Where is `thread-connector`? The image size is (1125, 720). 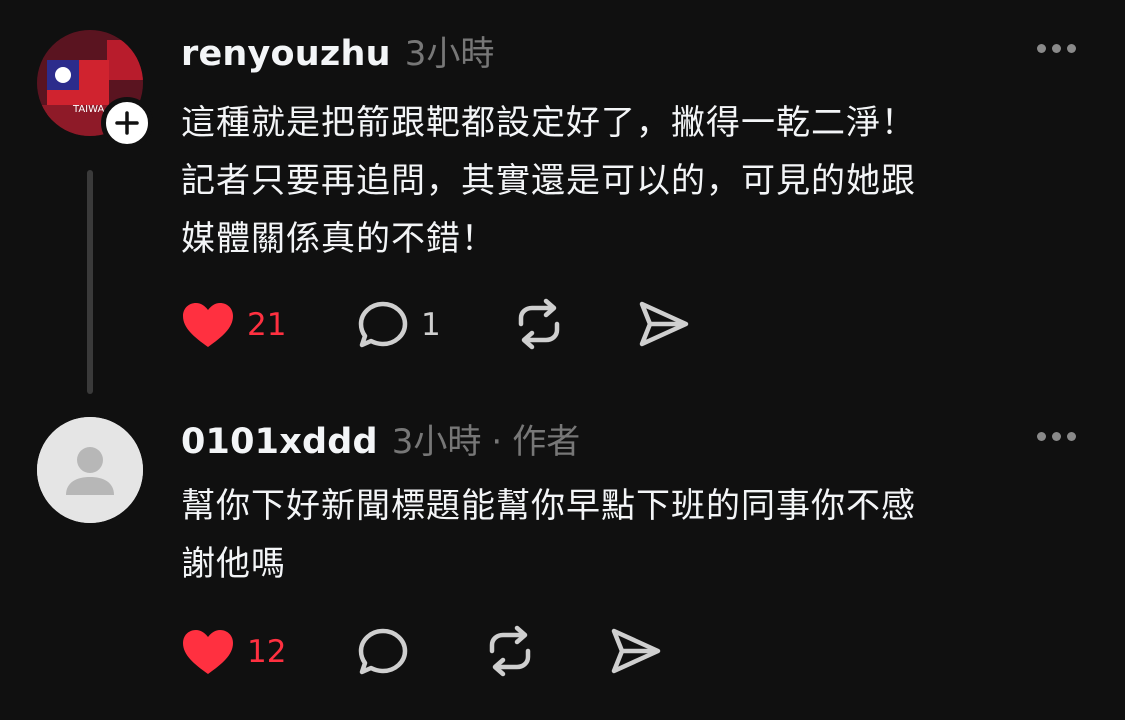
thread-connector is located at coordinates (90, 282).